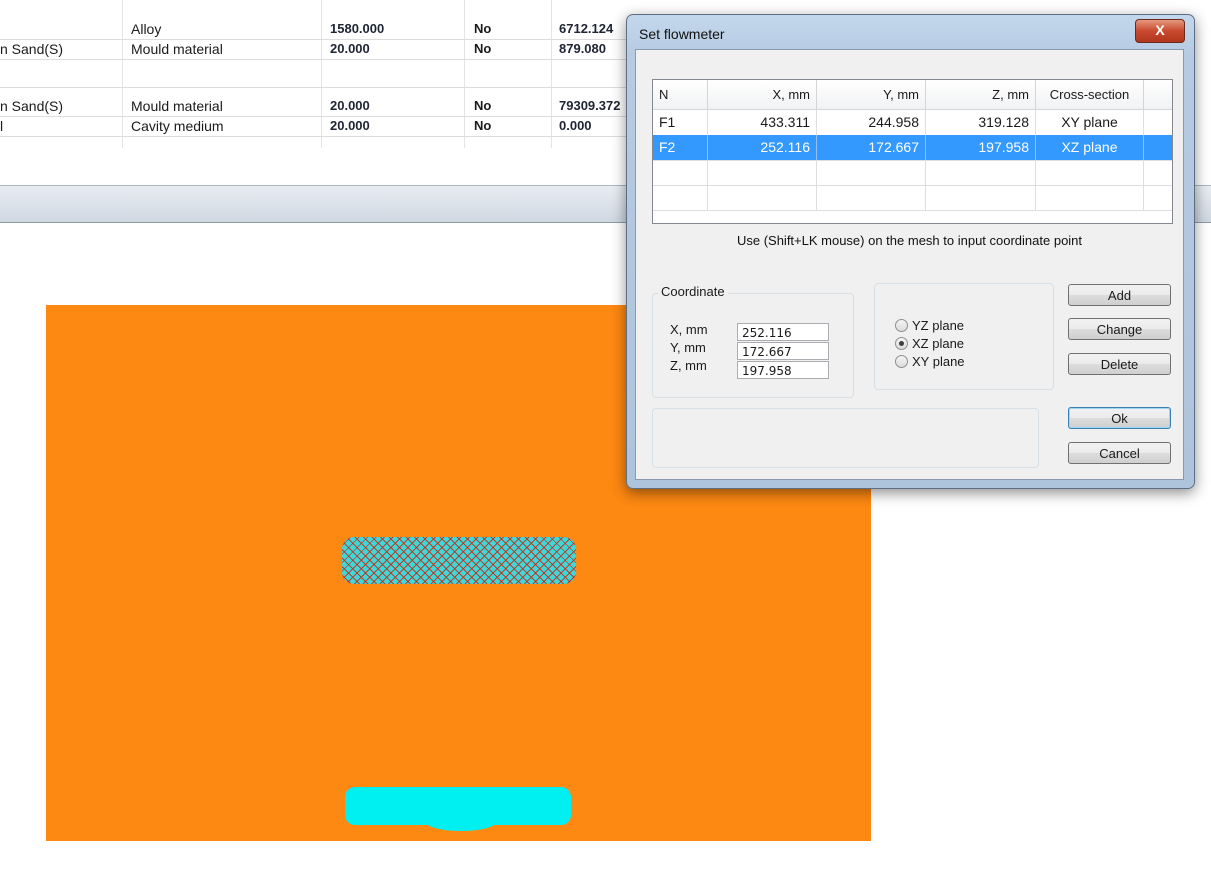  Describe the element at coordinates (330, 78) in the screenshot. I see `table-row` at that location.